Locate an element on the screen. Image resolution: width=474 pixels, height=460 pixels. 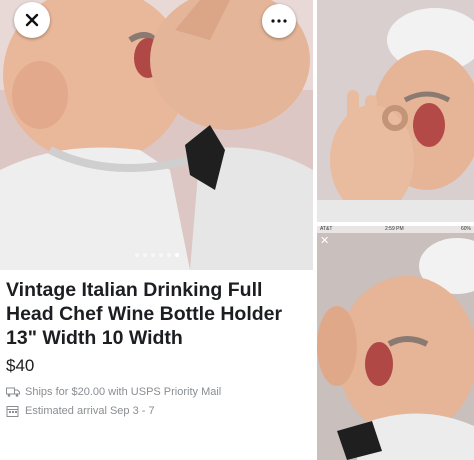
more-options-button is located at coordinates (279, 21).